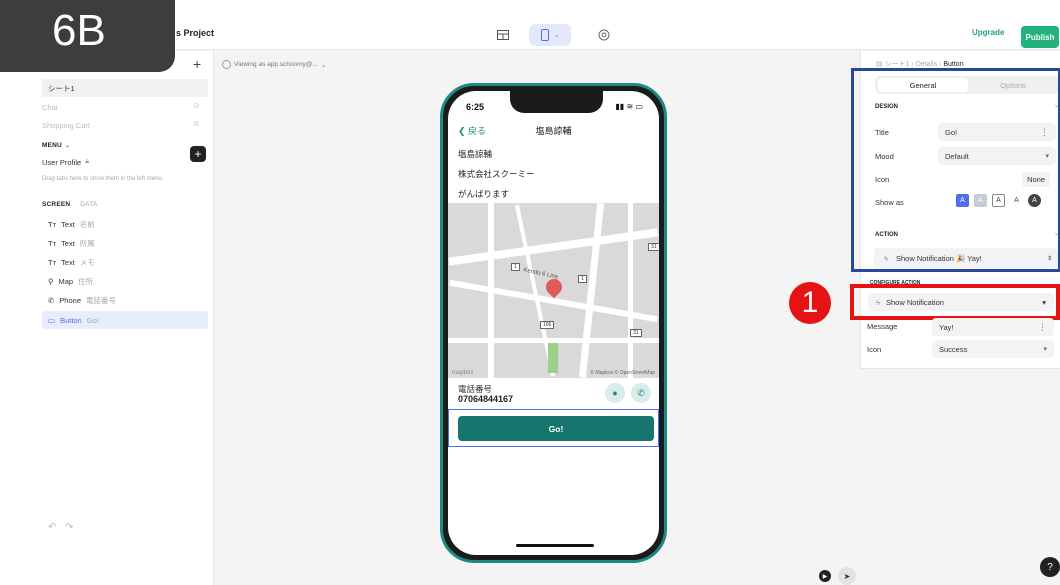  What do you see at coordinates (52, 527) in the screenshot?
I see `undo-icon: ↶` at bounding box center [52, 527].